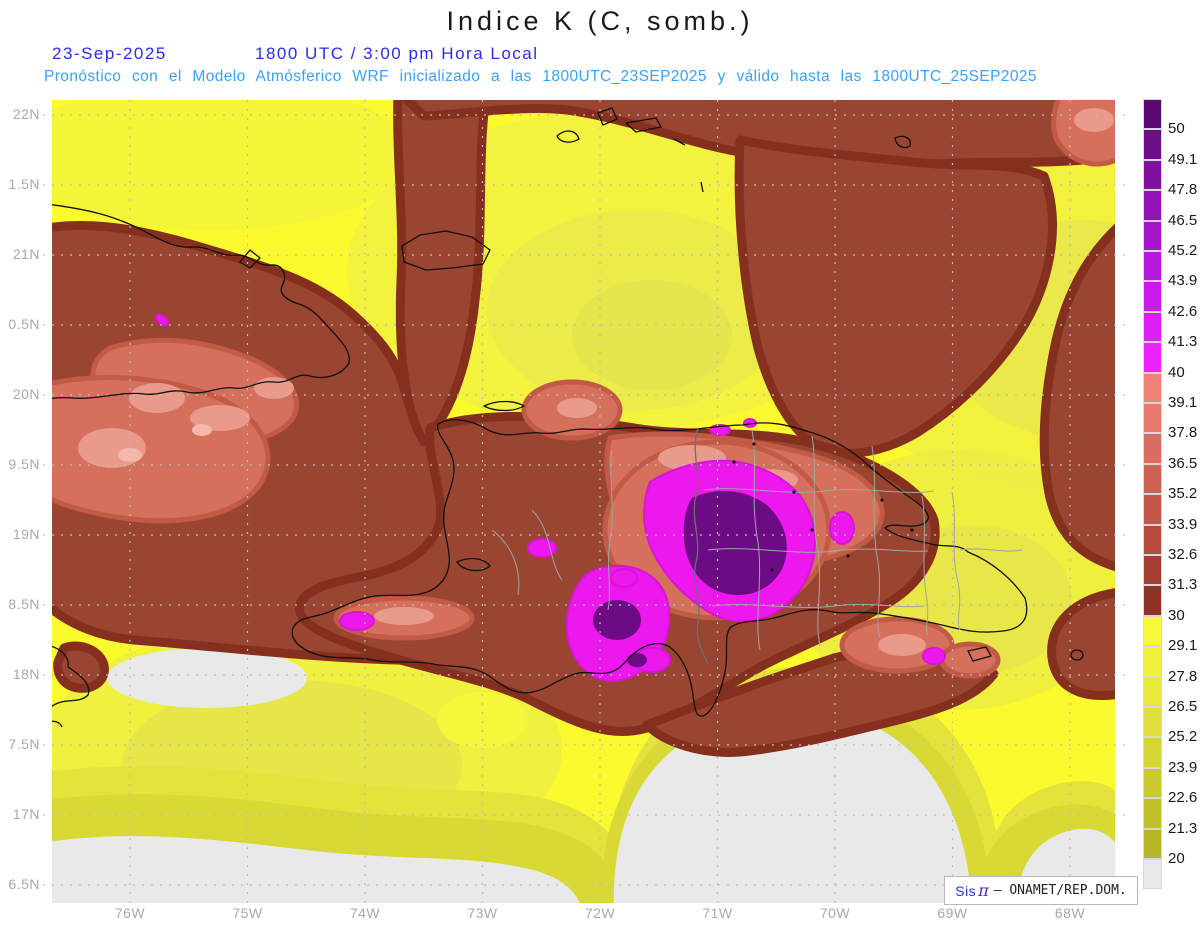 The width and height of the screenshot is (1200, 927). Describe the element at coordinates (1176, 615) in the screenshot. I see `colorbar-label: 30` at that location.